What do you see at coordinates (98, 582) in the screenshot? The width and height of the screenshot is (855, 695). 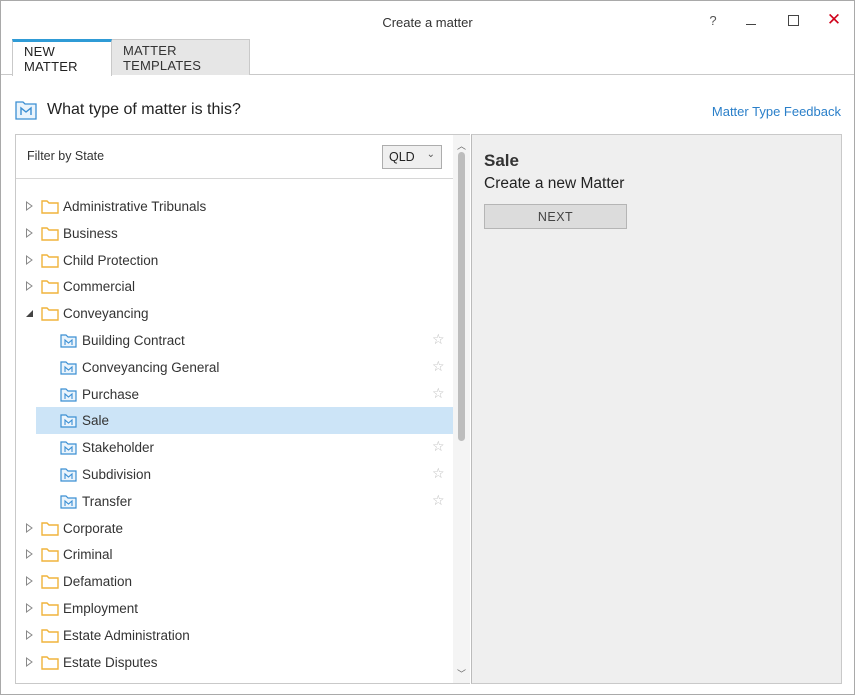 I see `tree-item-label: Defamation` at bounding box center [98, 582].